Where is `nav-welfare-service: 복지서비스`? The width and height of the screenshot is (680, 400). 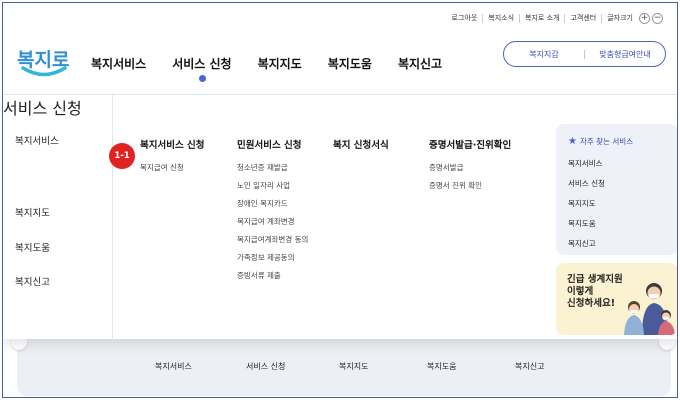 nav-welfare-service: 복지서비스 is located at coordinates (118, 63).